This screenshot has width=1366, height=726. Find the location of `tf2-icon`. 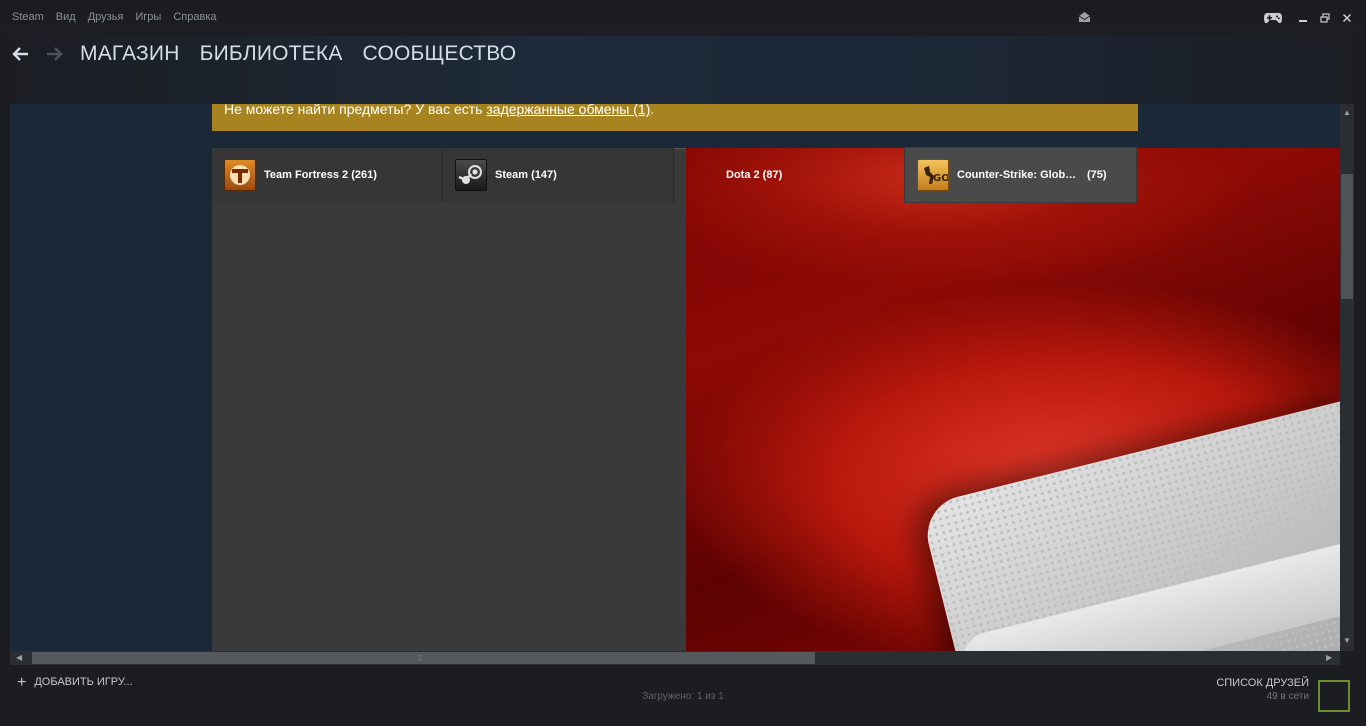

tf2-icon is located at coordinates (240, 175).